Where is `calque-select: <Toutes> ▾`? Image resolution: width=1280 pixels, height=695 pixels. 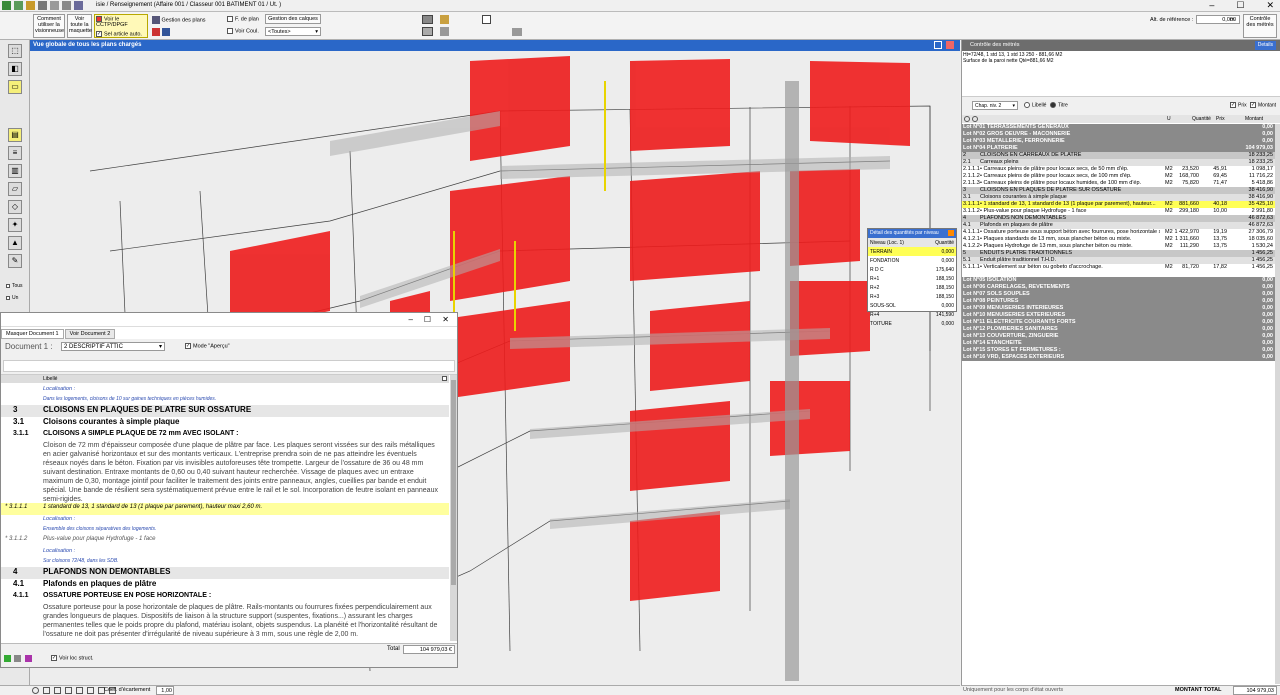 calque-select: <Toutes> ▾ is located at coordinates (293, 31).